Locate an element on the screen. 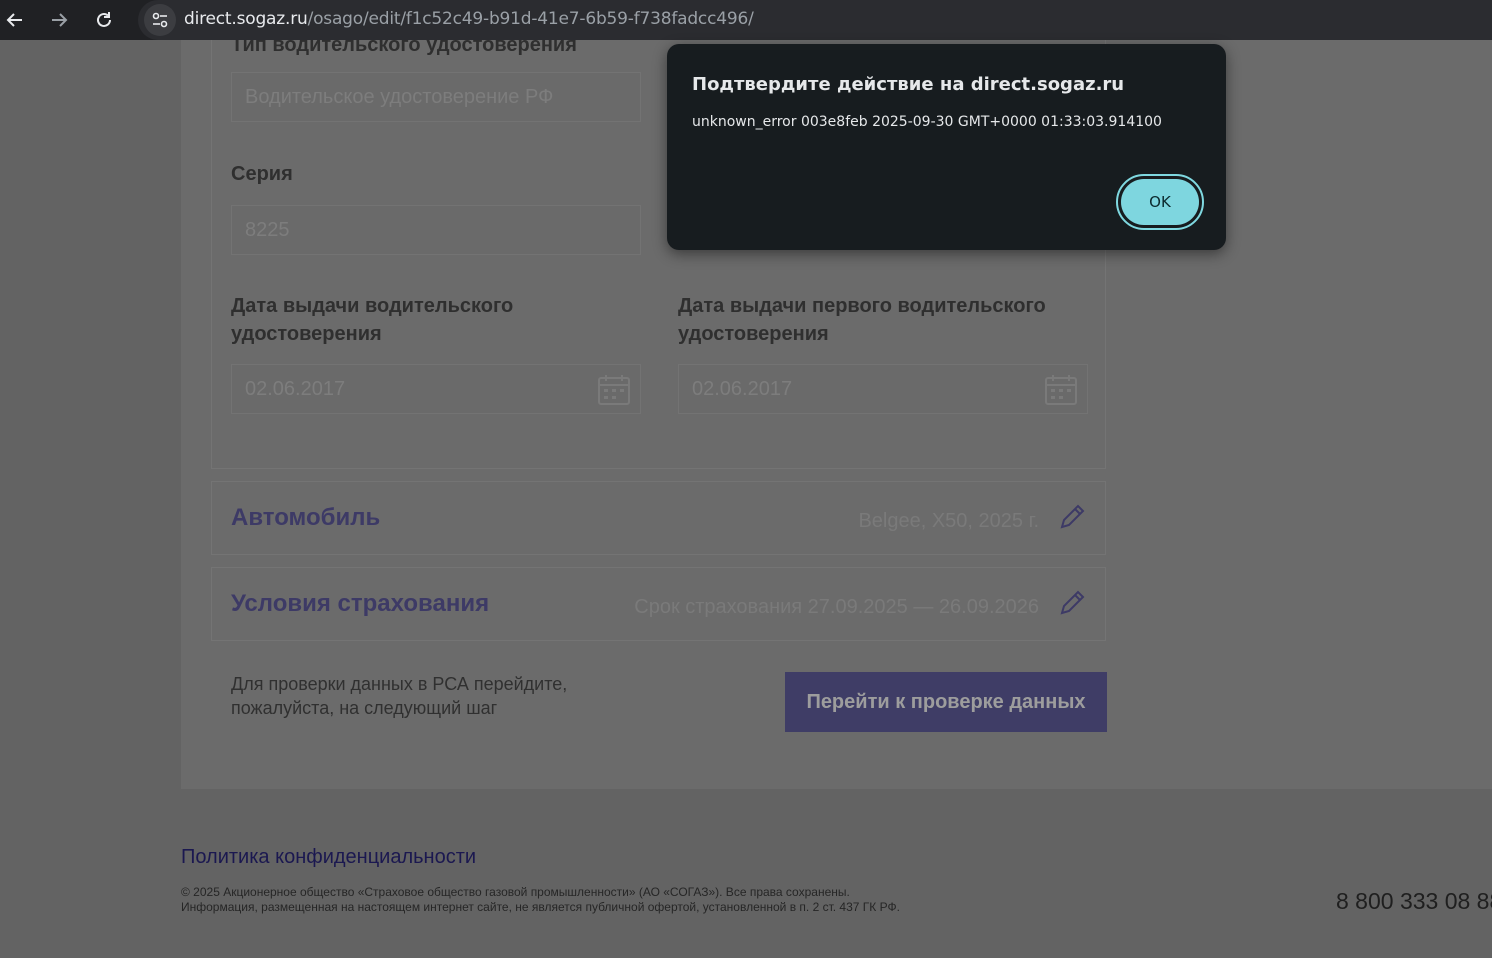 This screenshot has height=958, width=1492. first-issue-label-line2: удостоверения is located at coordinates (753, 334).